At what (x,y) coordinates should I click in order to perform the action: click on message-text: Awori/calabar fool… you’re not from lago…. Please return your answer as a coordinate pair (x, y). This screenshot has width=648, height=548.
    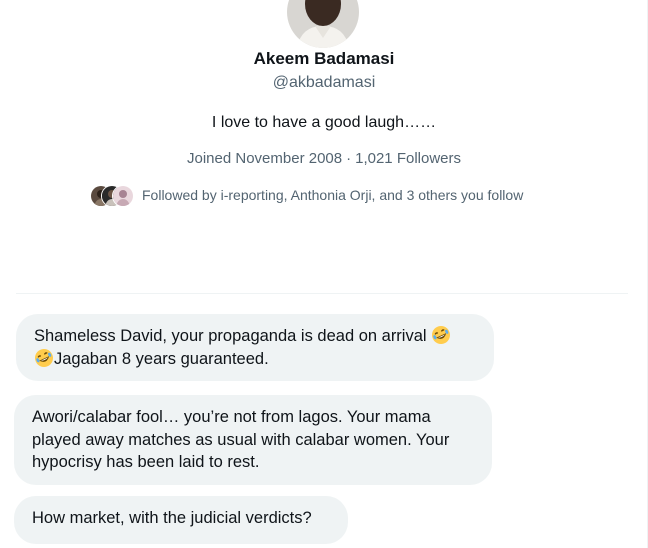
    Looking at the image, I should click on (241, 439).